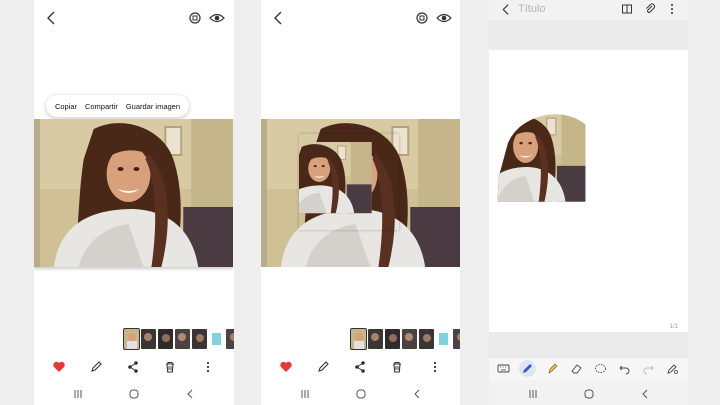 The width and height of the screenshot is (720, 405). I want to click on context-menu: Copiar Compartir Guardar imagen, so click(117, 106).